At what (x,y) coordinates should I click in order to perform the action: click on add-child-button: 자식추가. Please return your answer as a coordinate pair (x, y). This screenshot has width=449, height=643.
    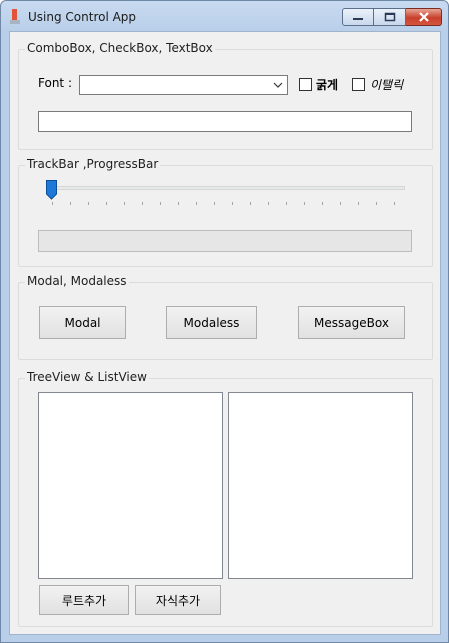
    Looking at the image, I should click on (178, 600).